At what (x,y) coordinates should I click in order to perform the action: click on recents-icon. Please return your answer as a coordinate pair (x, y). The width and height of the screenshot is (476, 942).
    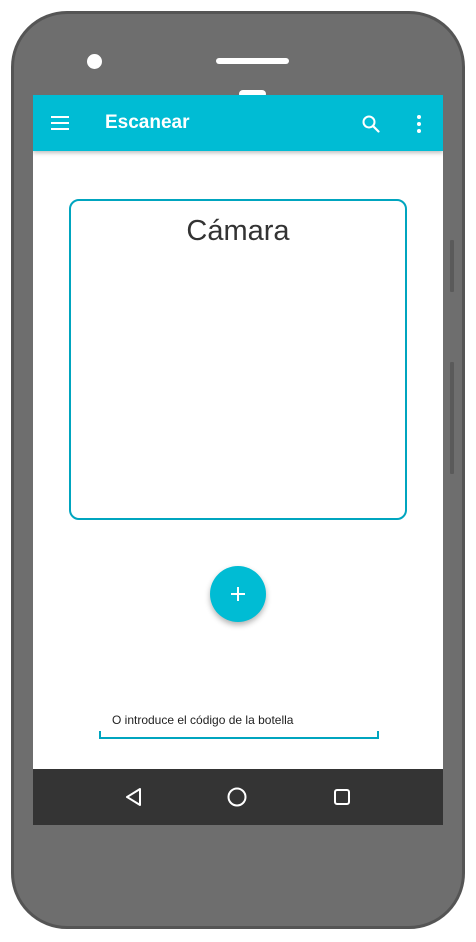
    Looking at the image, I should click on (342, 797).